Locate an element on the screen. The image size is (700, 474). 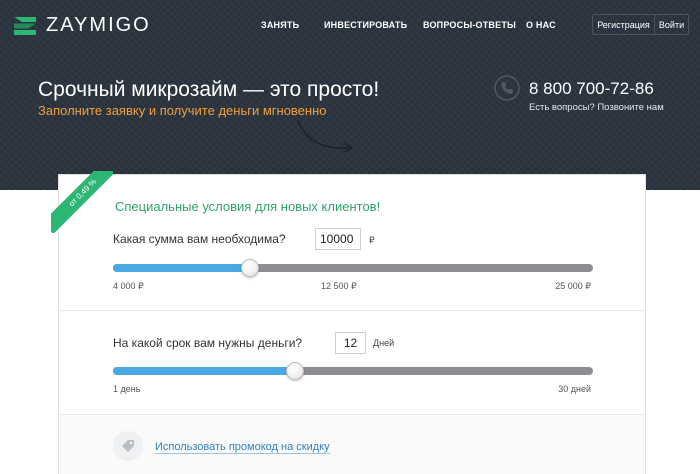
logo: ZAYMIGO is located at coordinates (82, 25).